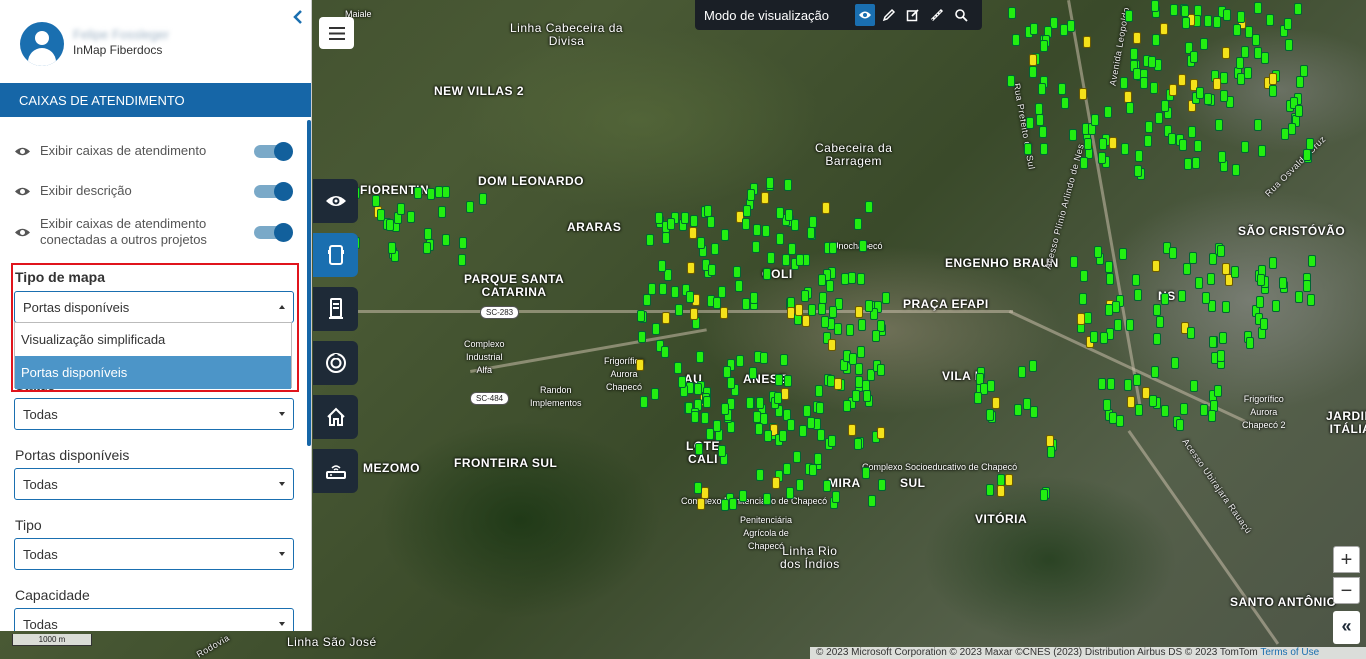 The image size is (1366, 659). Describe the element at coordinates (309, 283) in the screenshot. I see `sidebar-scrollbar` at that location.